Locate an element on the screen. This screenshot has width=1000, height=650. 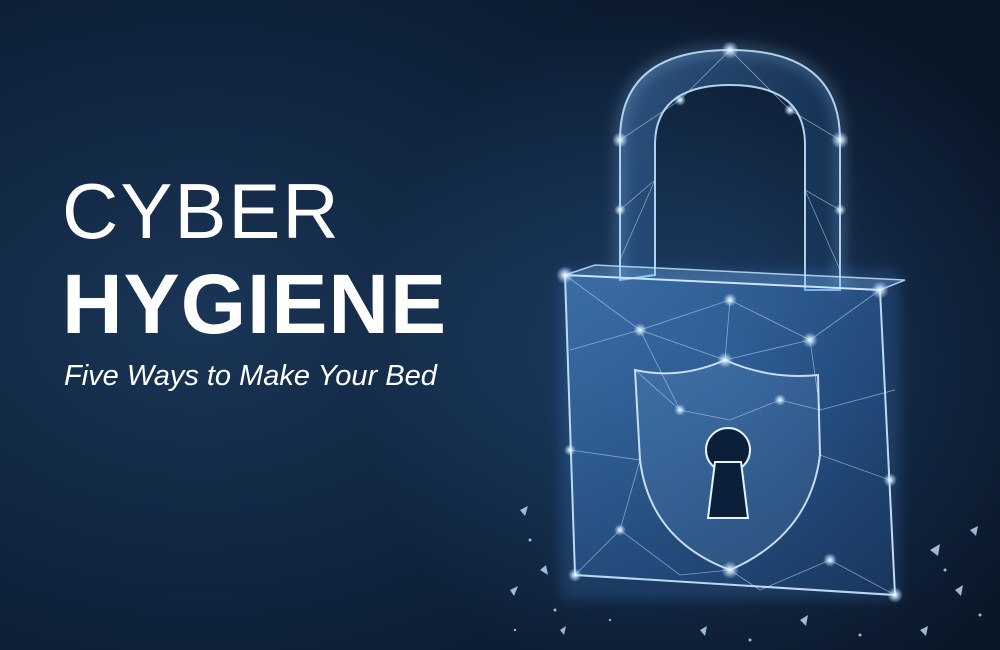
headline-subtitle: Five Ways to Make Your Bed is located at coordinates (250, 376).